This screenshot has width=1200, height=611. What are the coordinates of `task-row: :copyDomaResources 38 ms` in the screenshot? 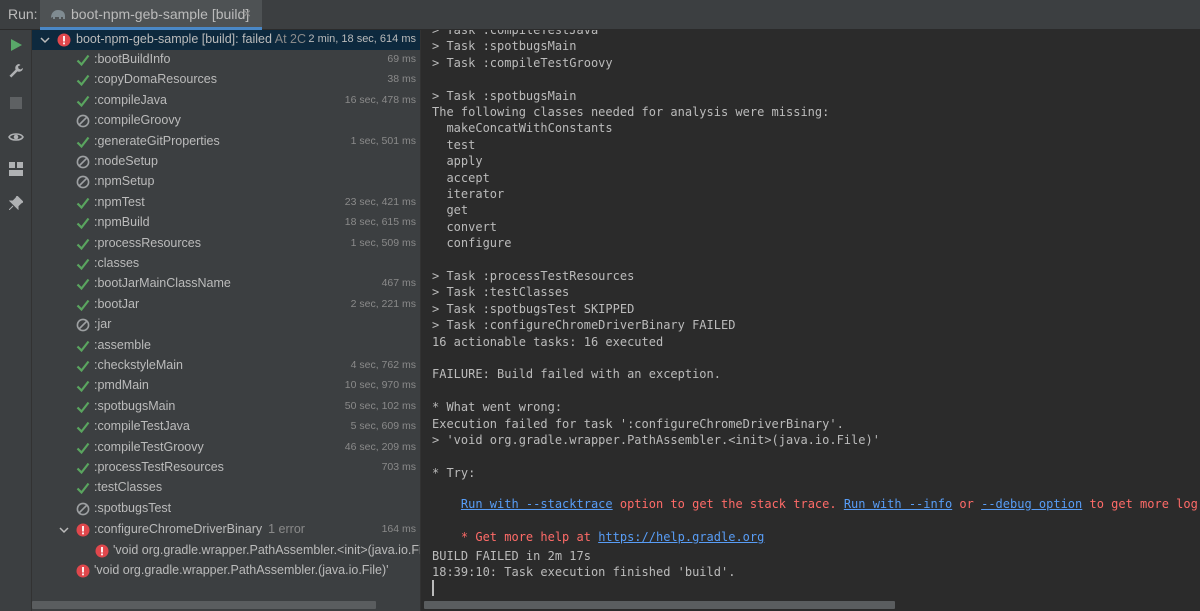 It's located at (226, 80).